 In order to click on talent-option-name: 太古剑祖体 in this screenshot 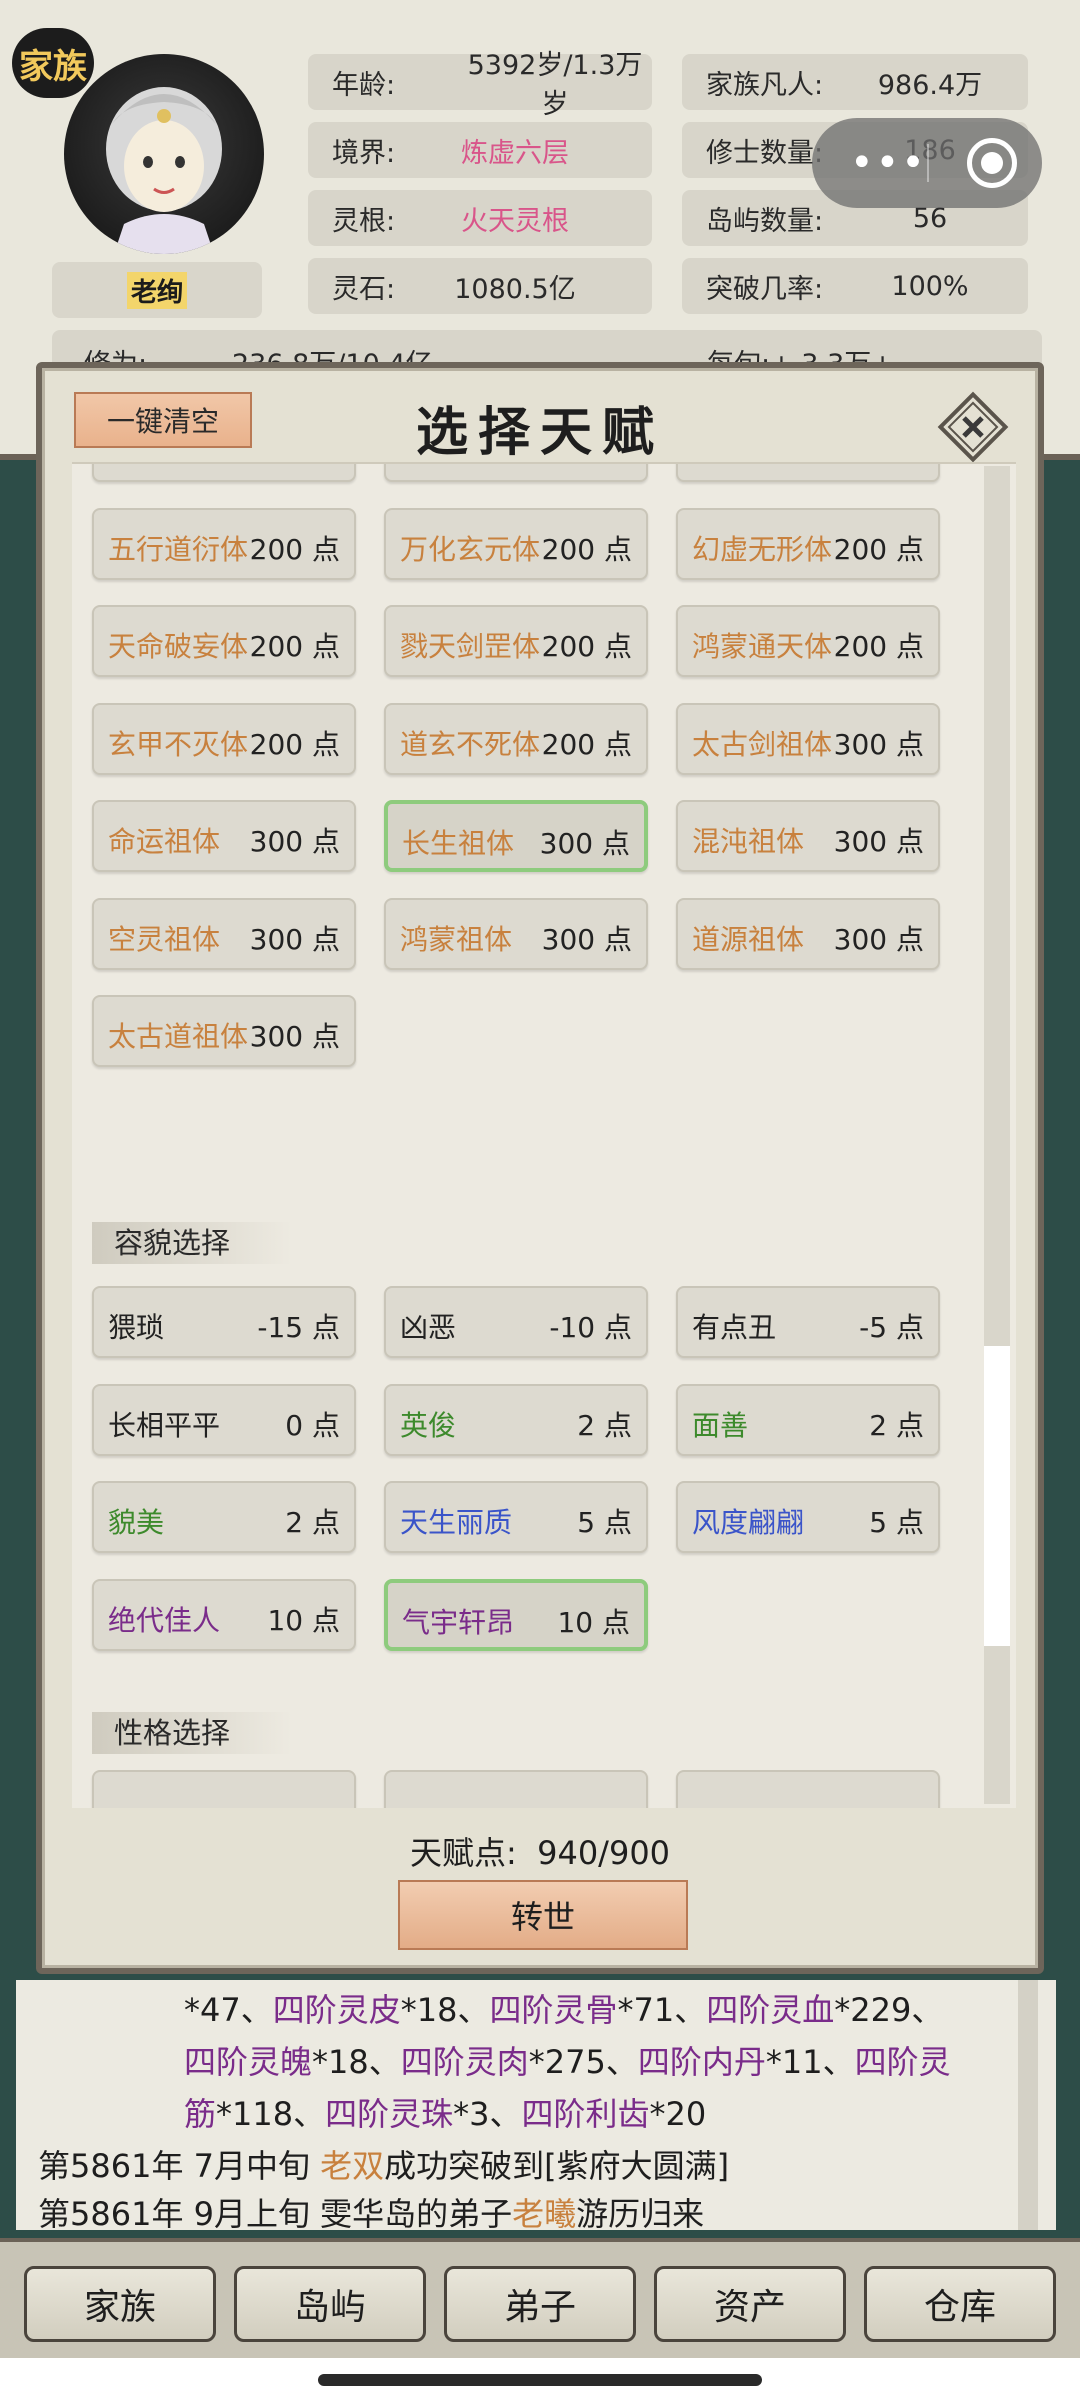, I will do `click(762, 744)`.